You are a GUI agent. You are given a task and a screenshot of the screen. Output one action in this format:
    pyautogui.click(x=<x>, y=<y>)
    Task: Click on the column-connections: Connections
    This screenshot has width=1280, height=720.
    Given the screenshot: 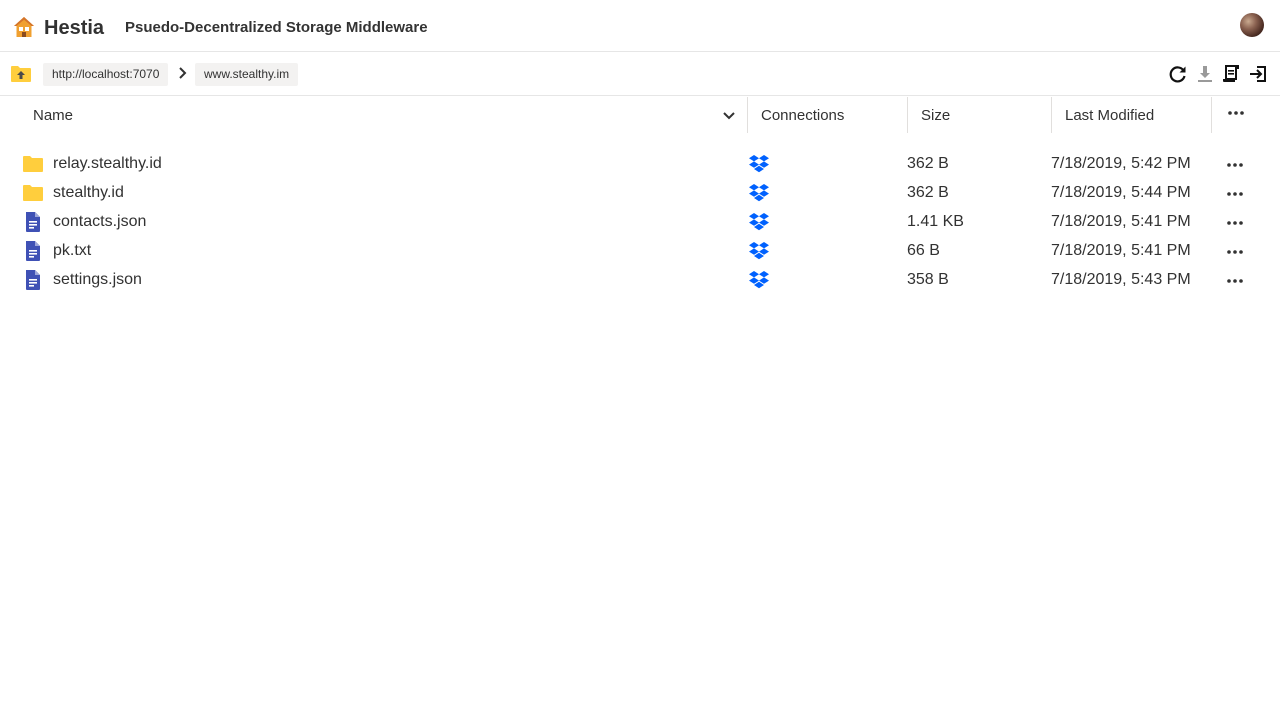 What is the action you would take?
    pyautogui.click(x=802, y=116)
    